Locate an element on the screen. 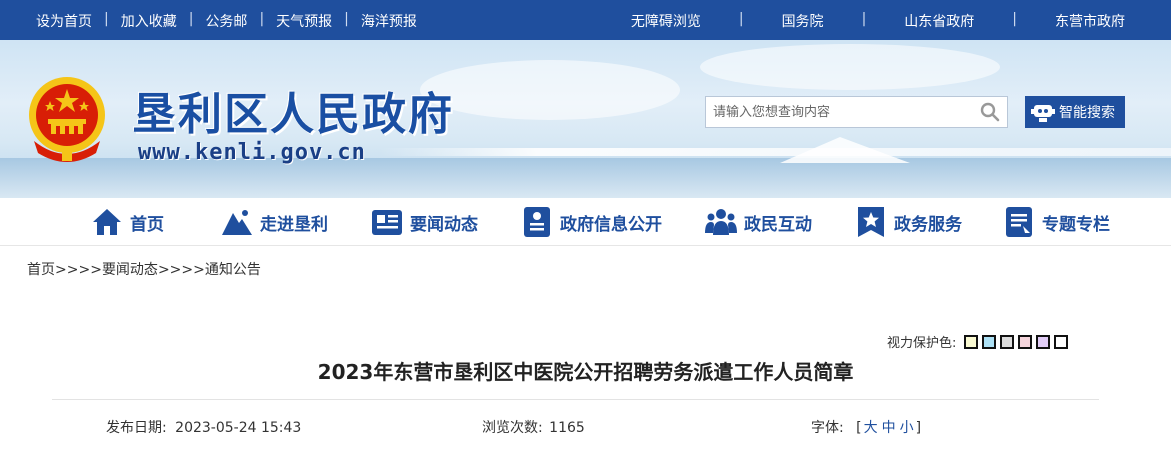 The width and height of the screenshot is (1171, 452). topic-icon is located at coordinates (1019, 222).